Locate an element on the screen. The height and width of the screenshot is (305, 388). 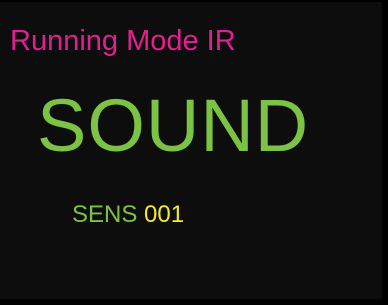
sensitivity-label: SENS is located at coordinates (105, 214).